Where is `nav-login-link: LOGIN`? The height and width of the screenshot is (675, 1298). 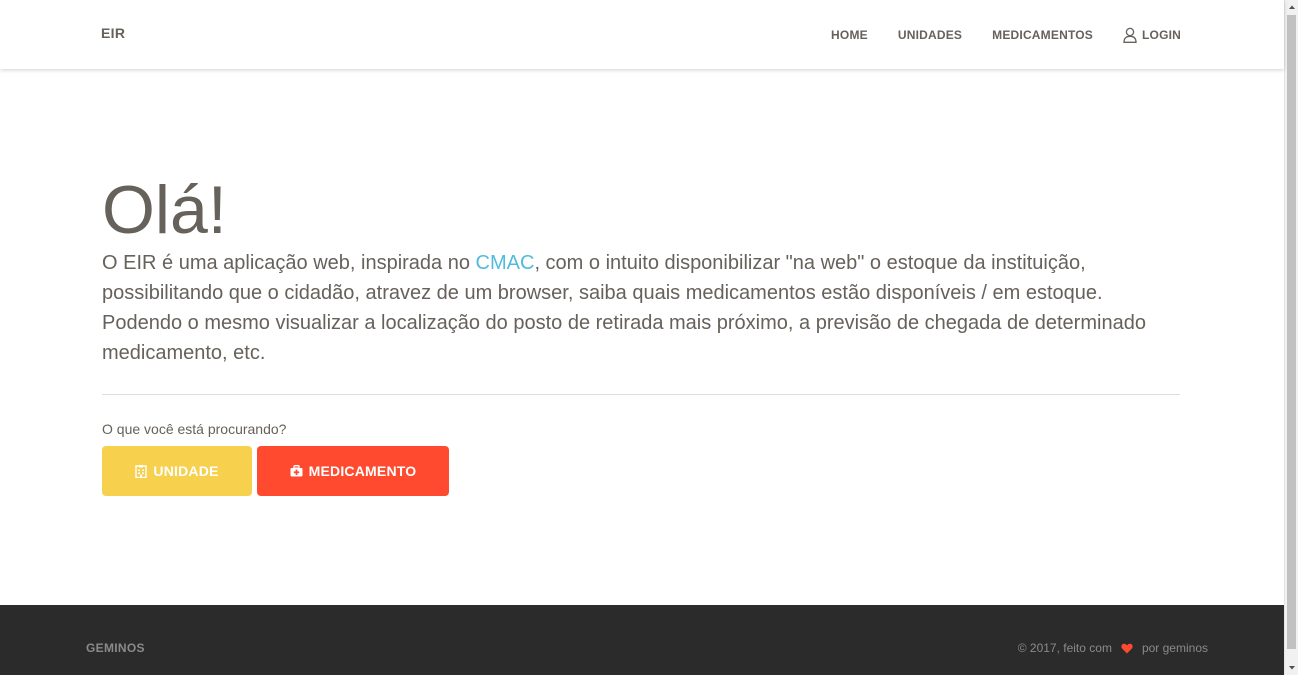 nav-login-link: LOGIN is located at coordinates (1152, 34).